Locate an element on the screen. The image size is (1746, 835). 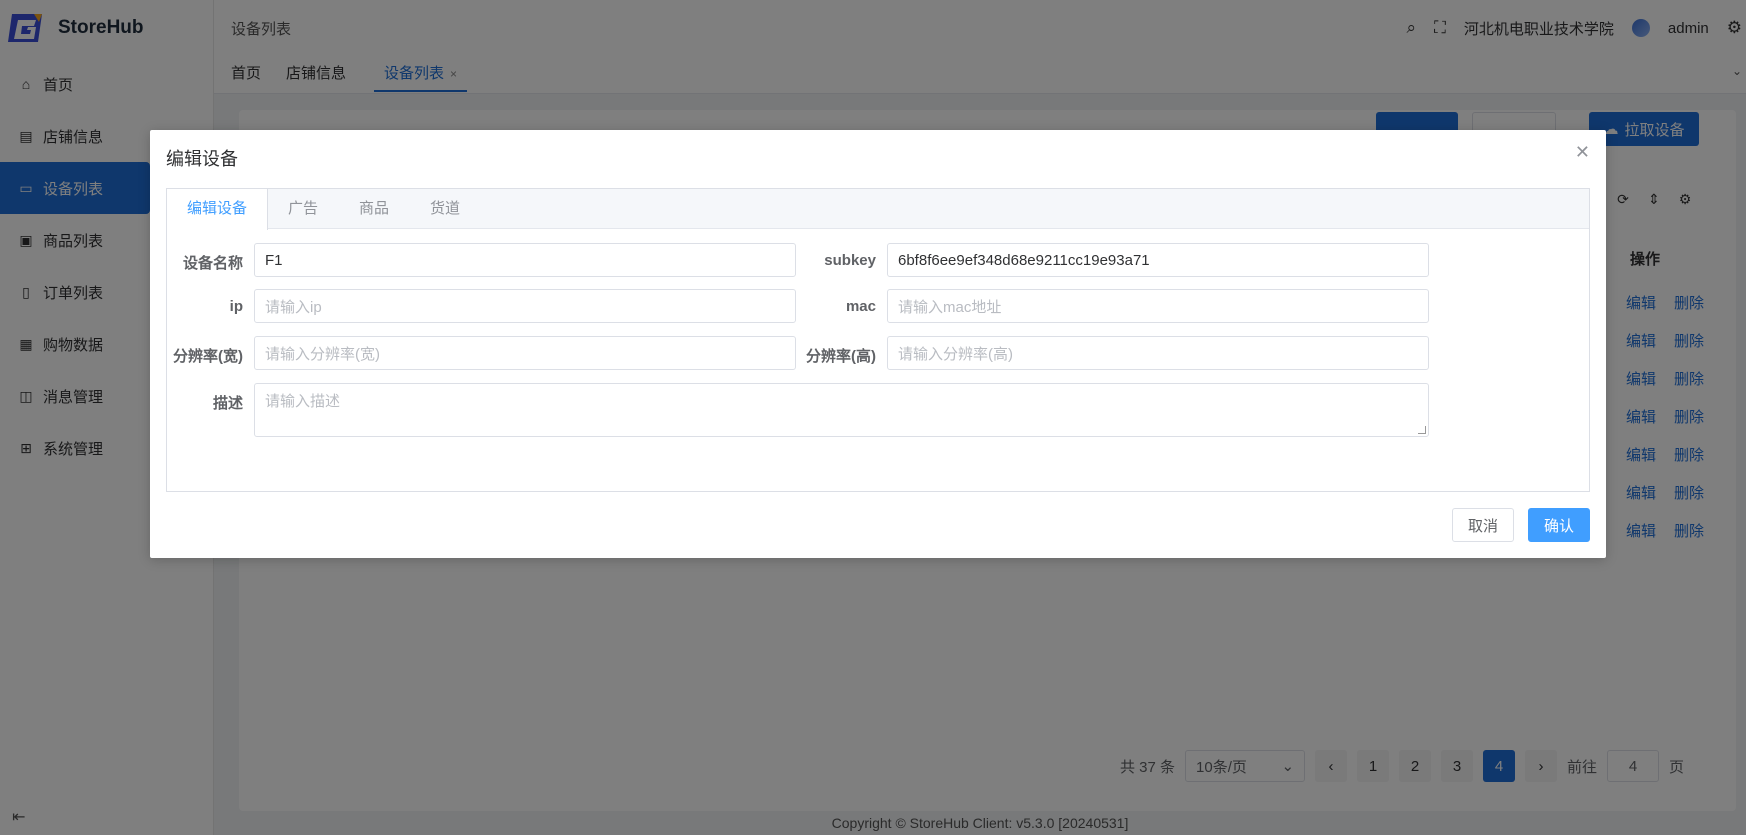
resolution-width-input: 请输入分辨率(宽) is located at coordinates (525, 353).